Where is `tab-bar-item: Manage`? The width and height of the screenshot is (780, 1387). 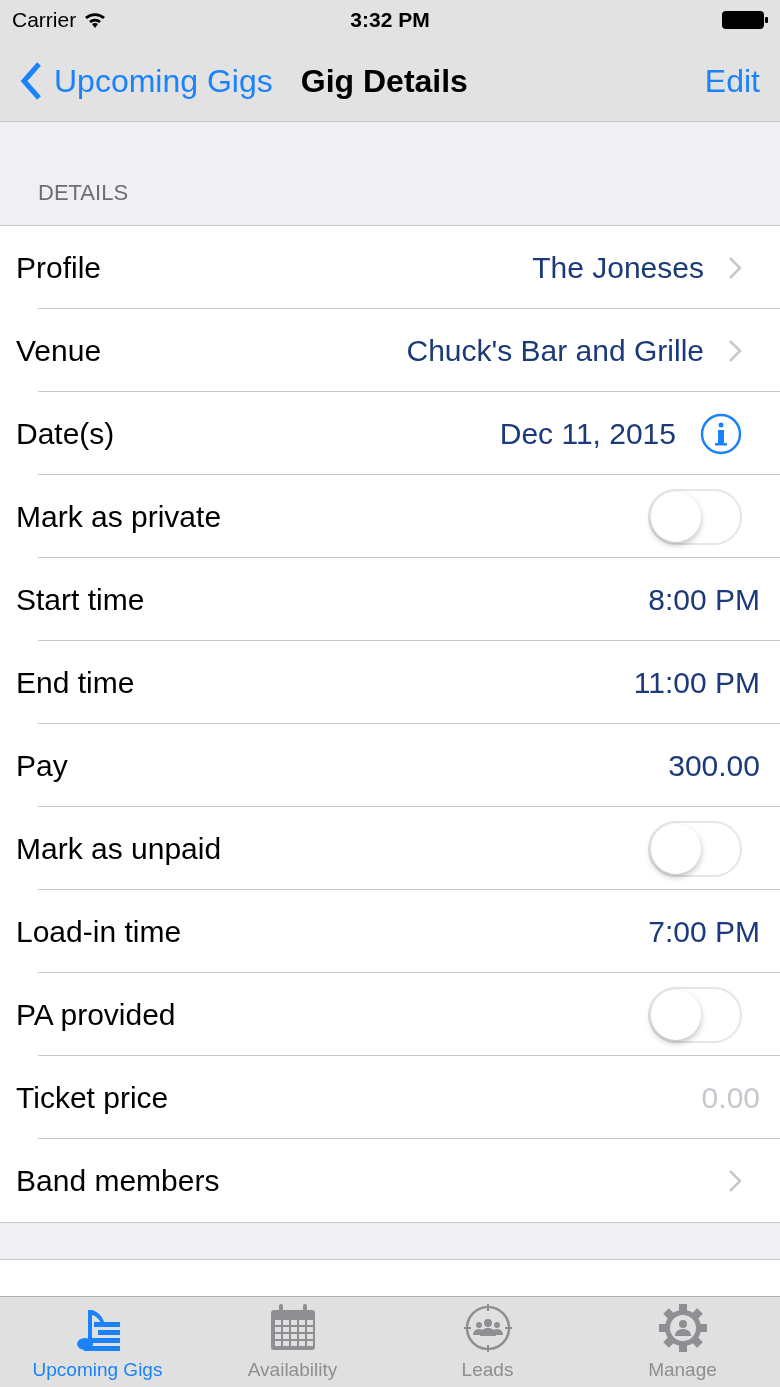 tab-bar-item: Manage is located at coordinates (682, 1342).